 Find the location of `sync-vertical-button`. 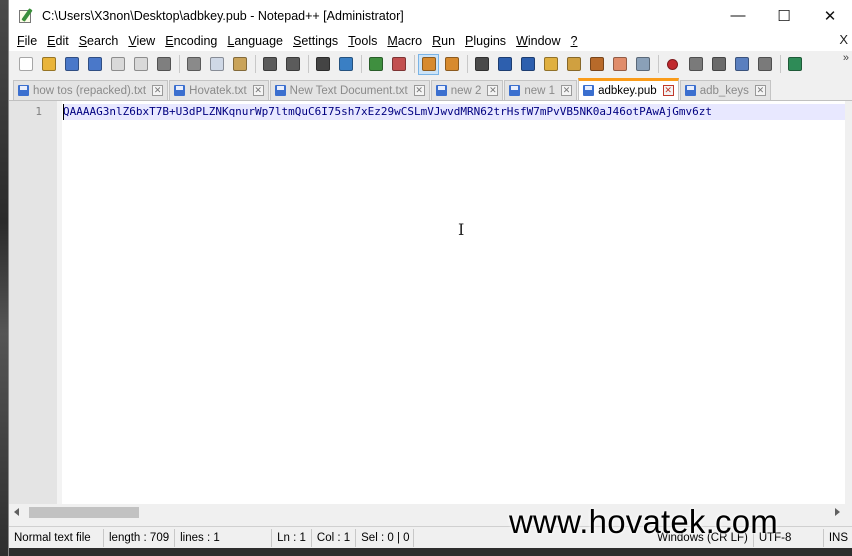

sync-vertical-button is located at coordinates (428, 64).